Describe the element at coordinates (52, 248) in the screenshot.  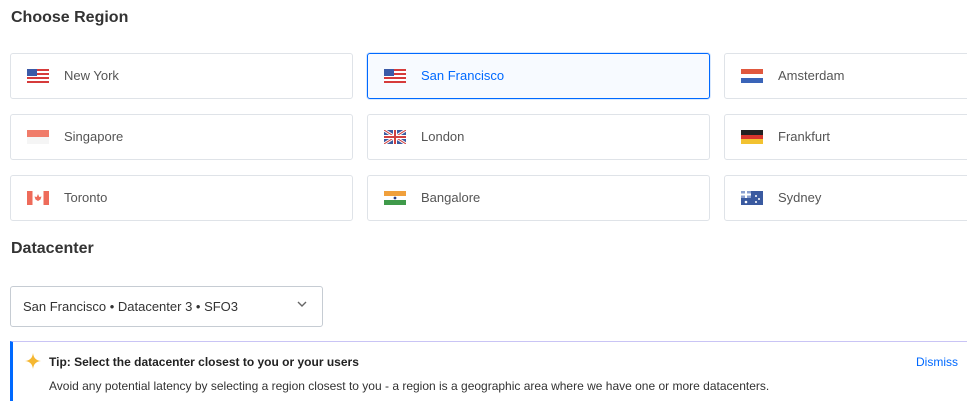
I see `datacenter-heading: Datacenter` at that location.